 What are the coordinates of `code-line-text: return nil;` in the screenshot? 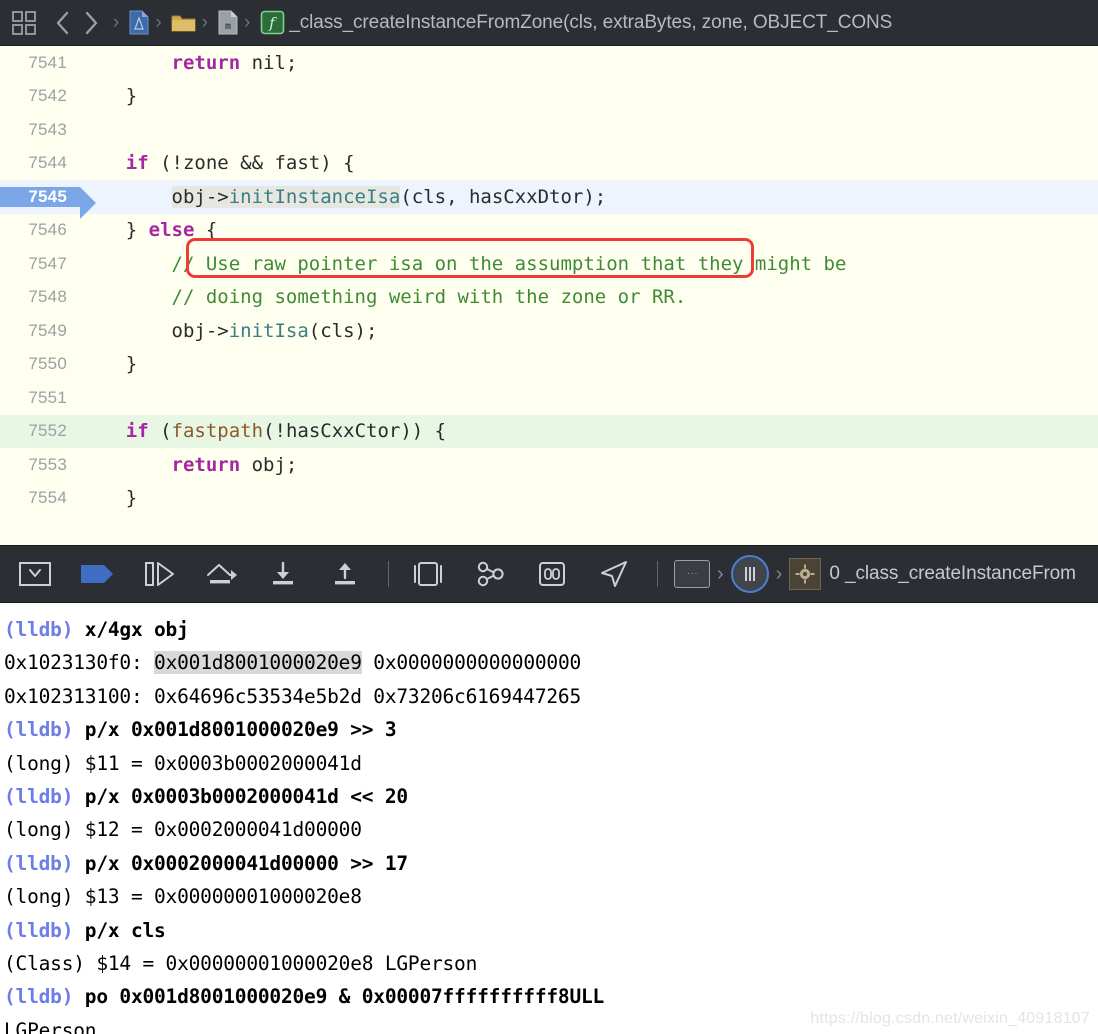 It's located at (589, 63).